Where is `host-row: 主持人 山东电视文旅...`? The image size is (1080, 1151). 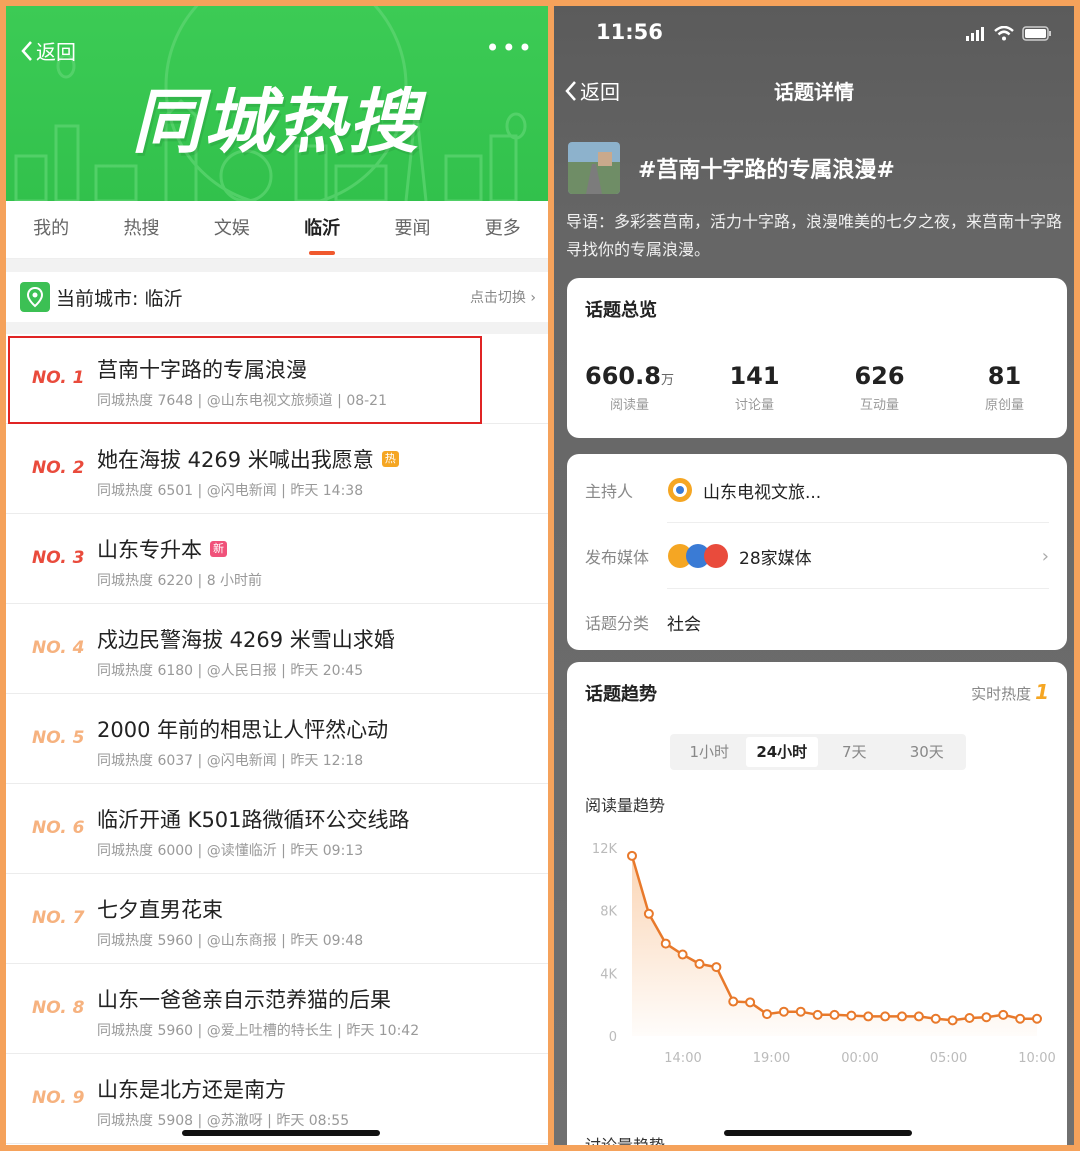
host-row: 主持人 山东电视文旅... is located at coordinates (817, 490).